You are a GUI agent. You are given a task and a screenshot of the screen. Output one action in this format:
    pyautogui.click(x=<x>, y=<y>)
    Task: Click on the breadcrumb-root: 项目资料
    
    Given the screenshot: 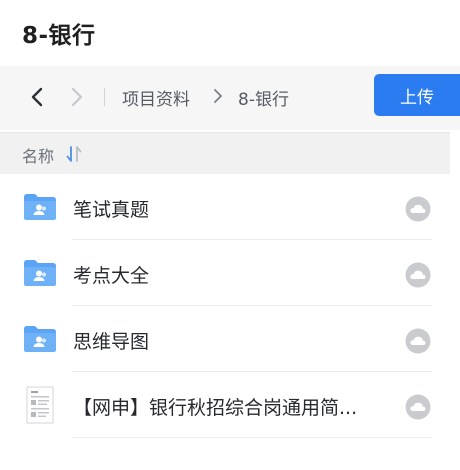 What is the action you would take?
    pyautogui.click(x=156, y=97)
    